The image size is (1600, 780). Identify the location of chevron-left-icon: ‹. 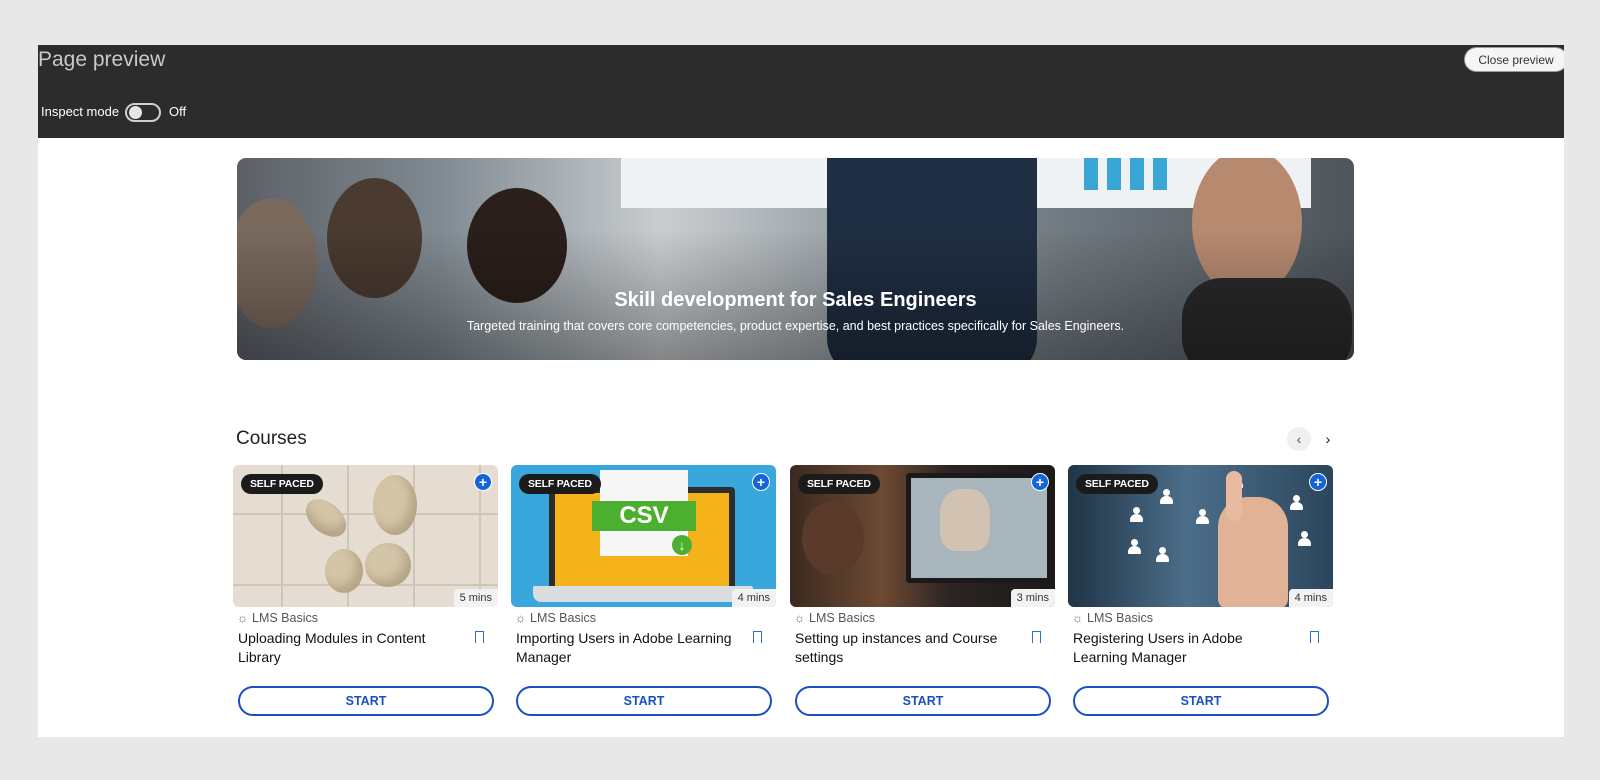
(1299, 439).